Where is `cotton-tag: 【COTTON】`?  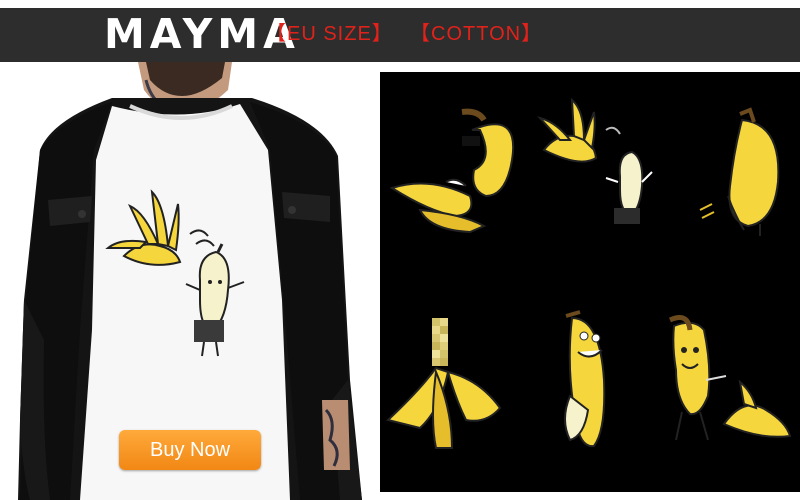
cotton-tag: 【COTTON】 is located at coordinates (476, 34).